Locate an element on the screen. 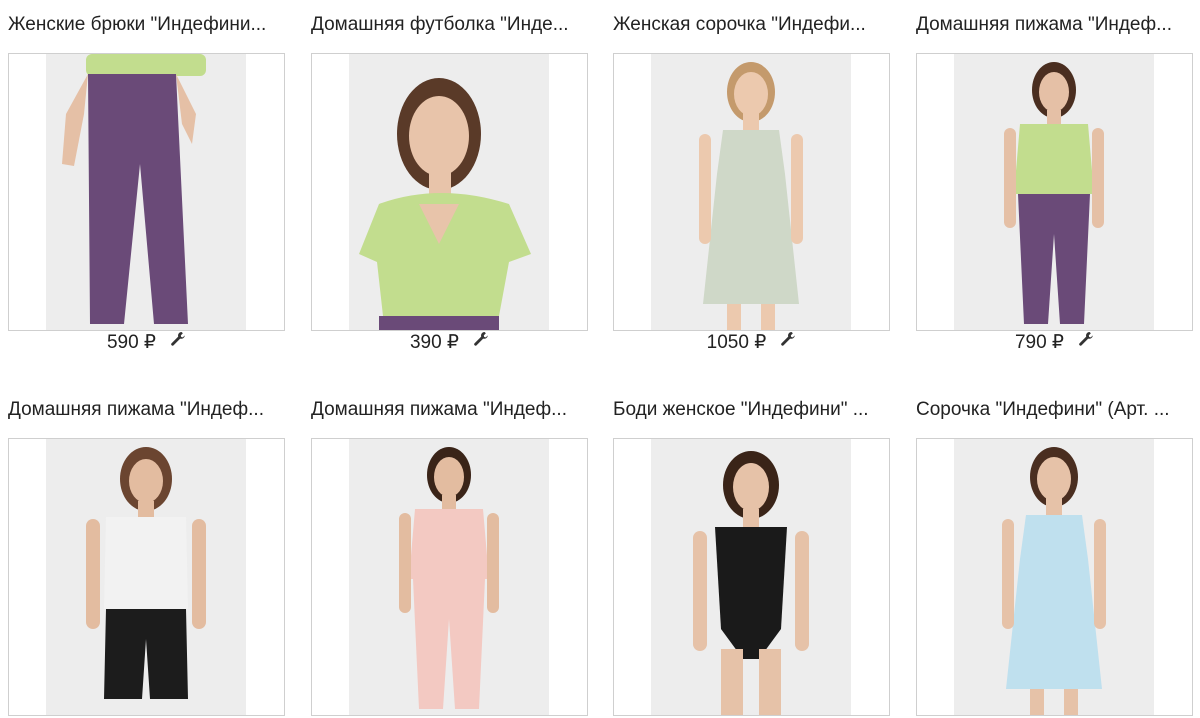  product-price-row: 390 ₽ is located at coordinates (449, 343).